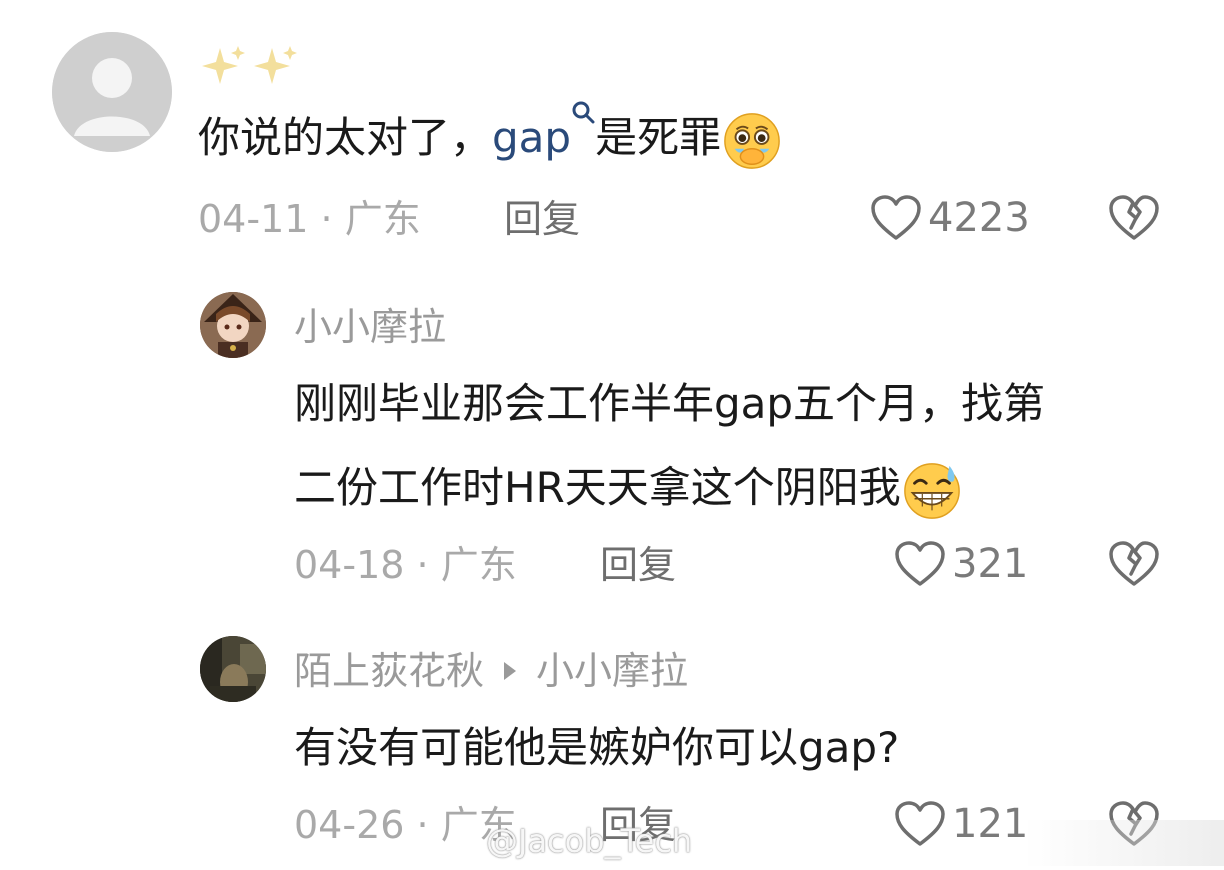  What do you see at coordinates (309, 219) in the screenshot?
I see `comment-meta: 04-11 · 广东` at bounding box center [309, 219].